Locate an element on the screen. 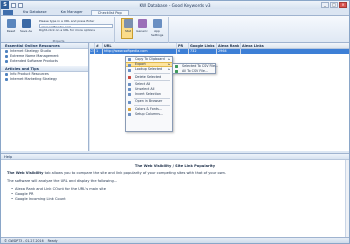 This screenshot has width=350, height=244. menu-label: Export is located at coordinates (140, 64).